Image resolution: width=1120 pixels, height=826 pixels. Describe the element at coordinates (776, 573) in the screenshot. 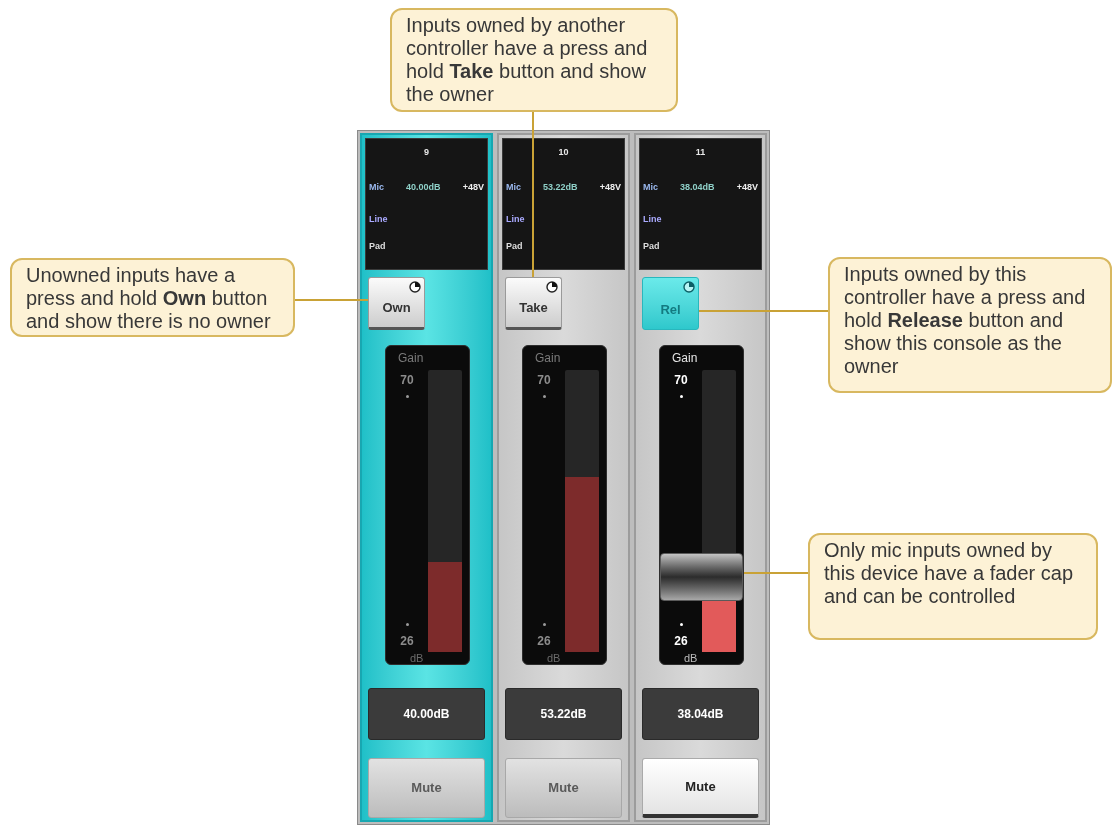

I see `leader-line` at that location.